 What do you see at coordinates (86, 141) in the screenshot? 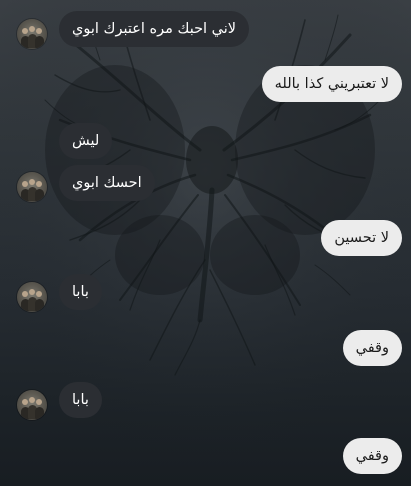
I see `incoming-message-bubble: ليش` at bounding box center [86, 141].